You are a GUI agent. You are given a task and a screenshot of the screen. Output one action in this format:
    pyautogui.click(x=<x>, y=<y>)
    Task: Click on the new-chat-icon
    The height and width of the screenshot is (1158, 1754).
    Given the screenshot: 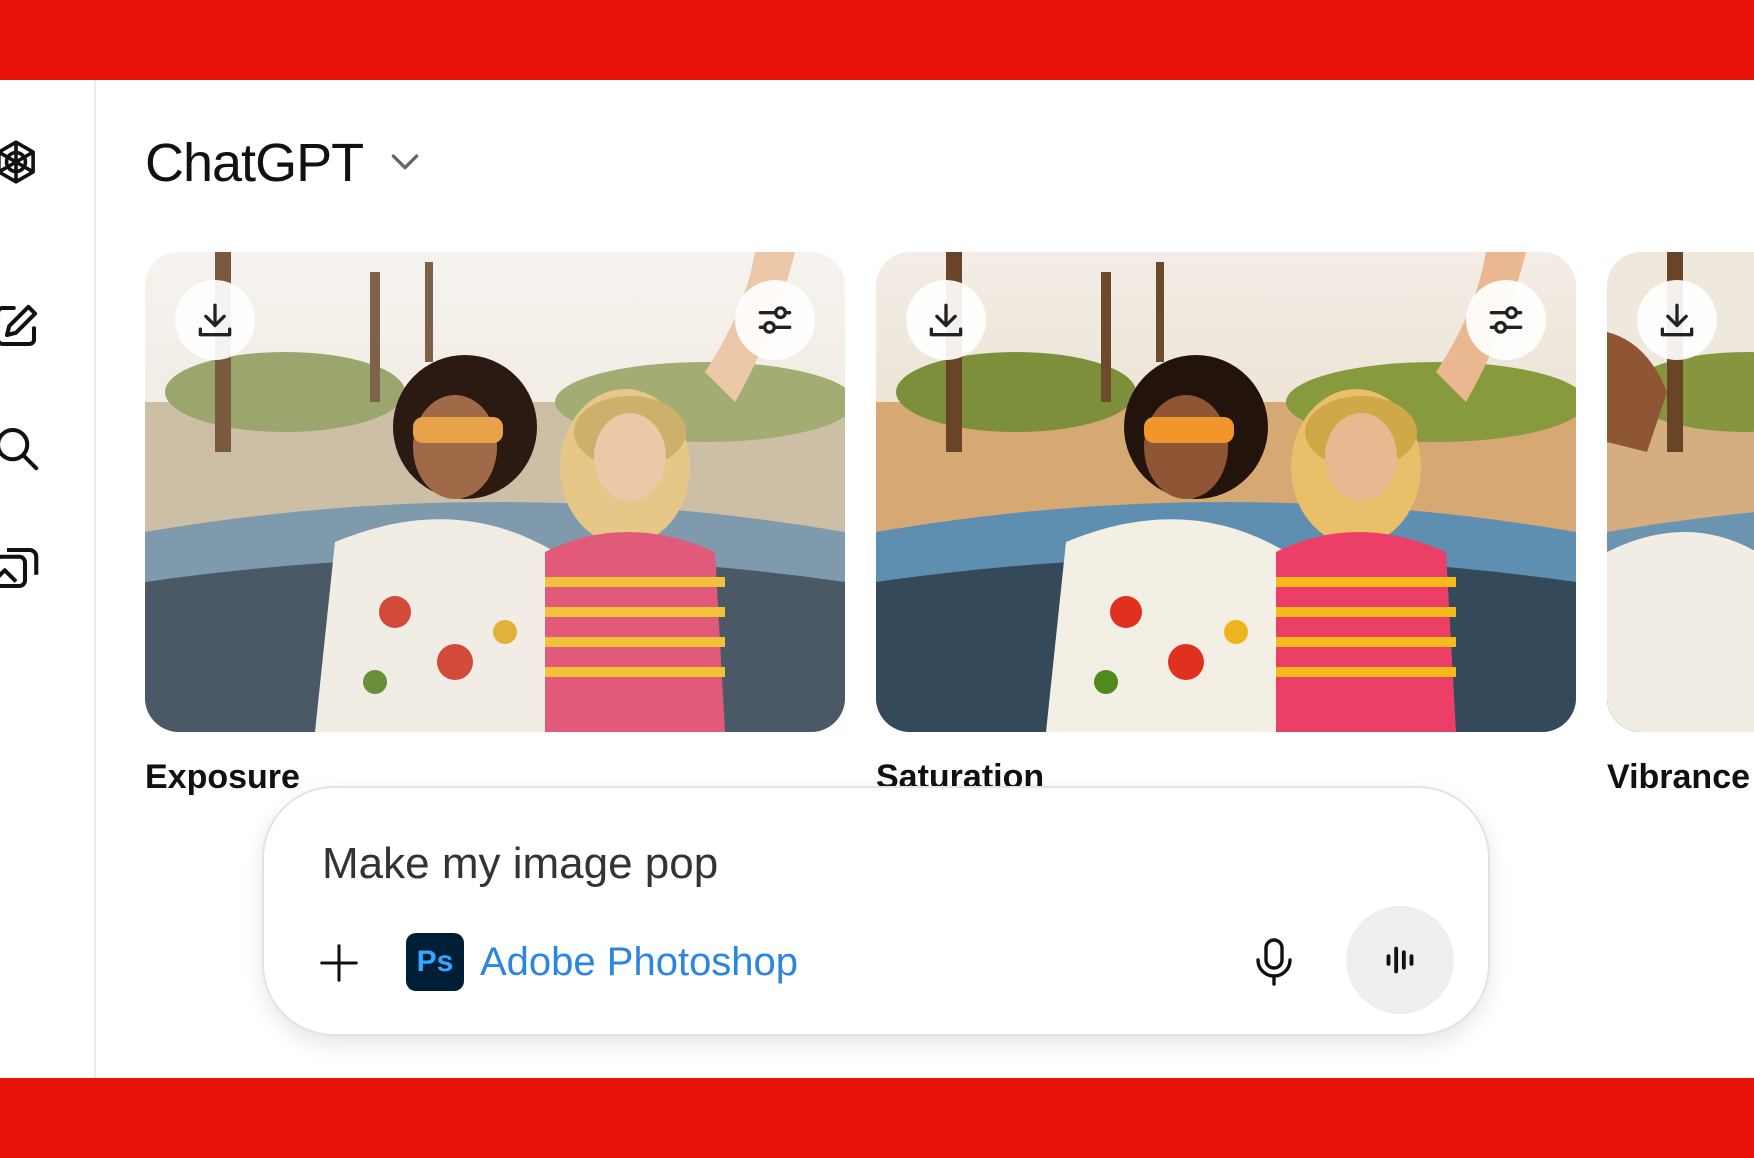 What is the action you would take?
    pyautogui.click(x=23, y=326)
    